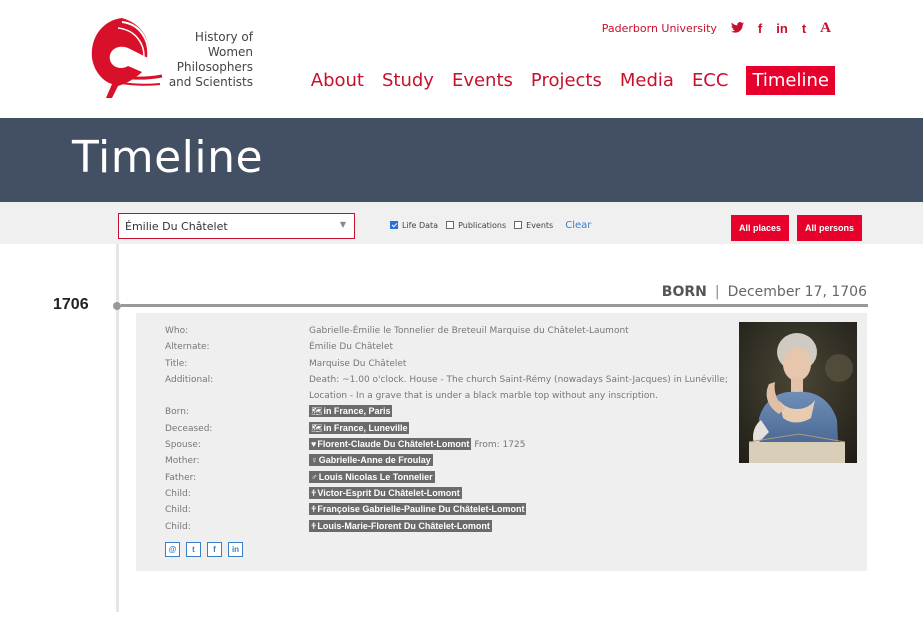 The width and height of the screenshot is (923, 630). What do you see at coordinates (168, 157) in the screenshot?
I see `page-title: Timeline` at bounding box center [168, 157].